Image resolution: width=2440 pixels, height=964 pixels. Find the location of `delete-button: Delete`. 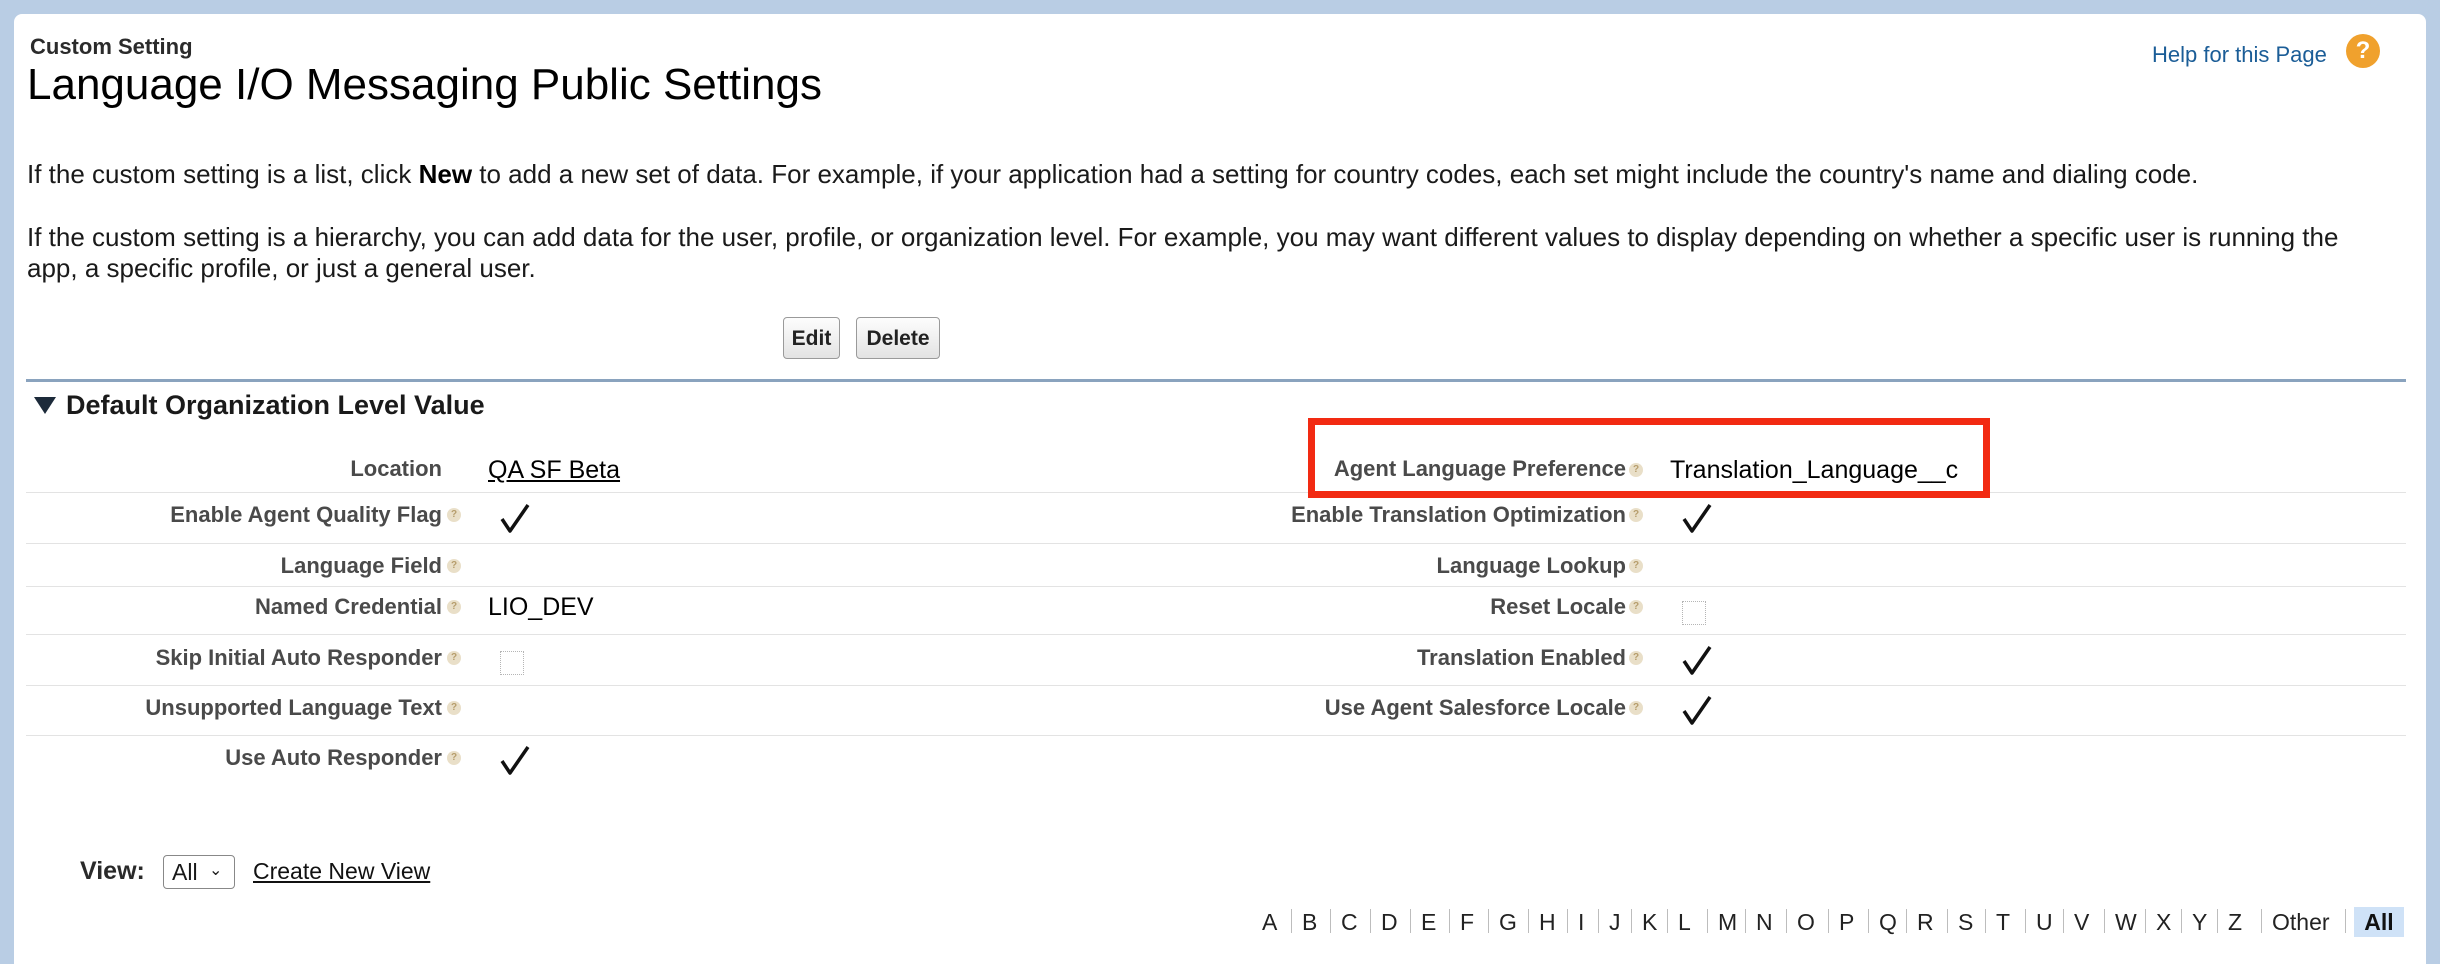

delete-button: Delete is located at coordinates (898, 338).